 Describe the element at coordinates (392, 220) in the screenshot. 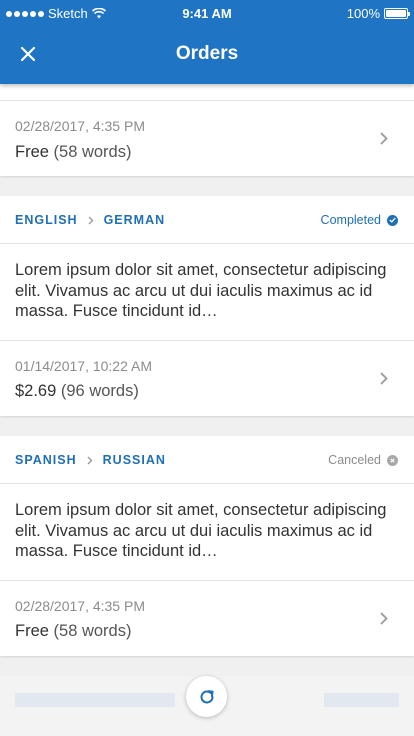

I see `check-circle-icon` at that location.